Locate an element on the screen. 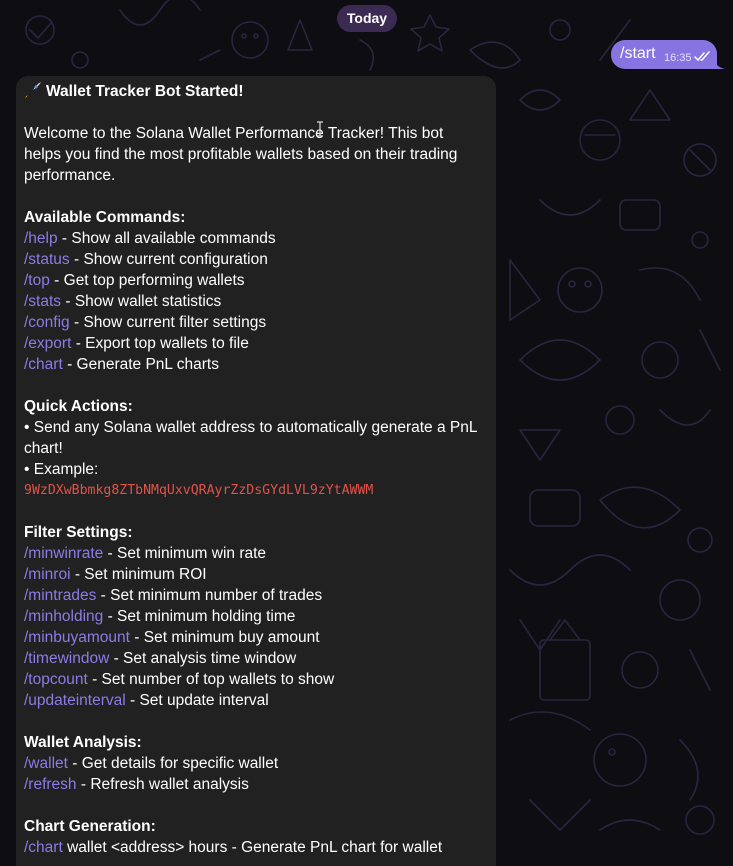  command-row-minwinrate: /minwinrate - Set minimum win rate is located at coordinates (257, 553).